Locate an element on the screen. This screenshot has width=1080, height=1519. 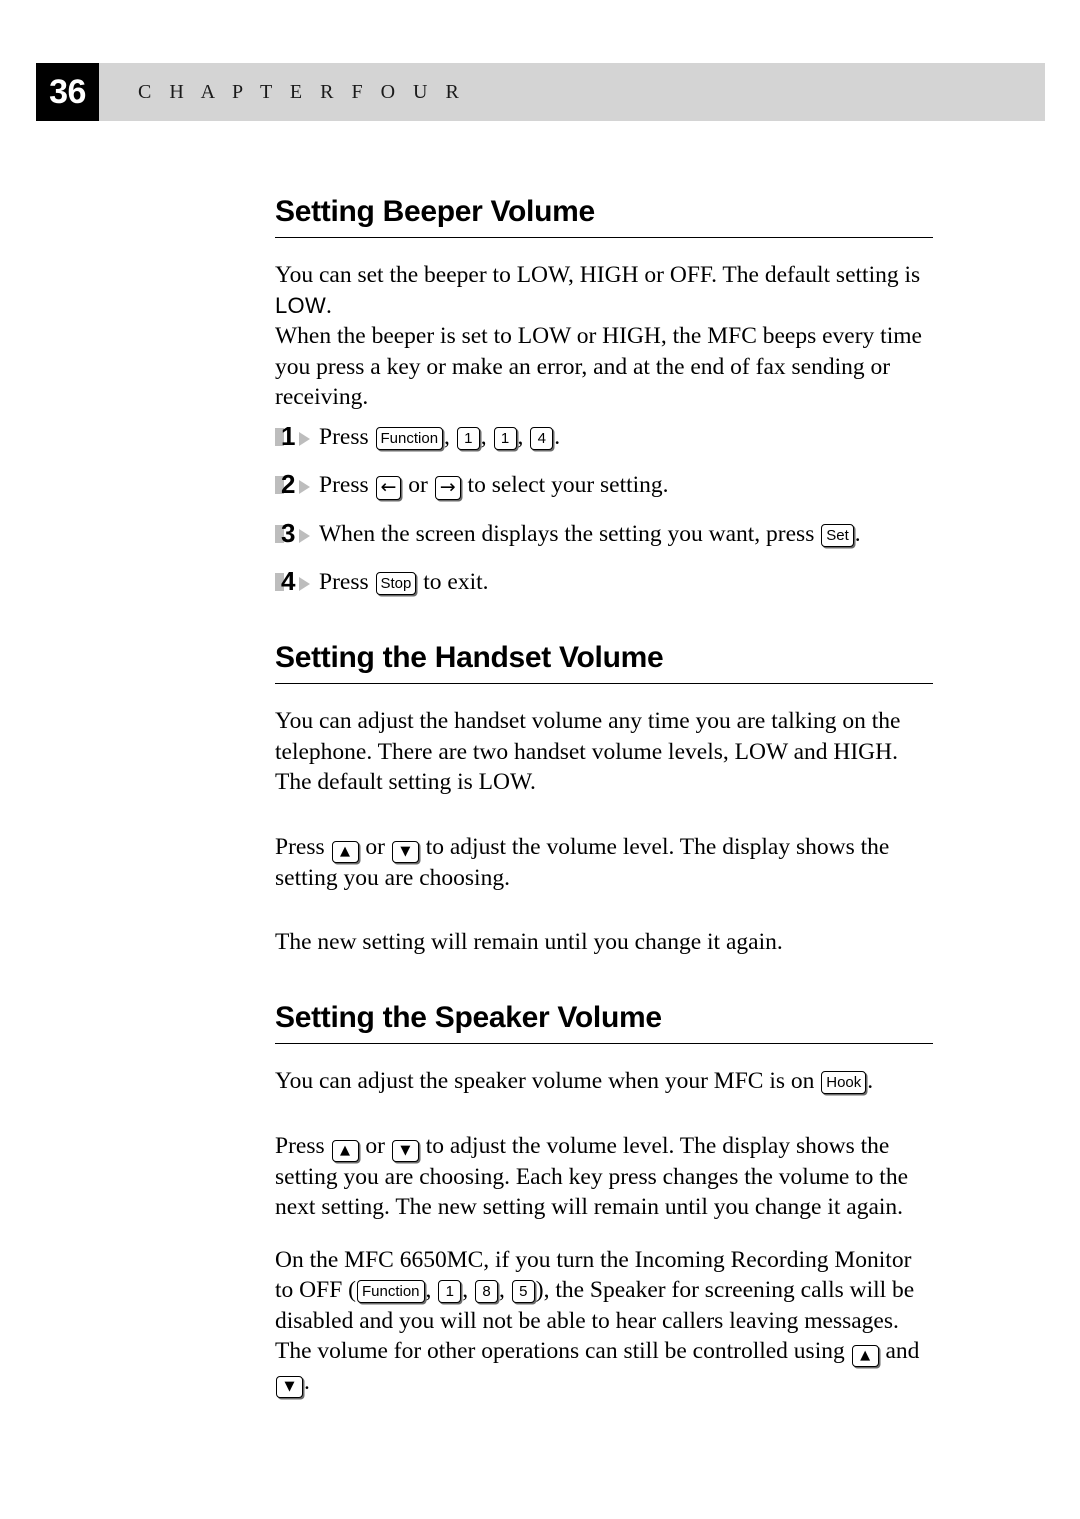
step-text-post: to exit. is located at coordinates (453, 582).